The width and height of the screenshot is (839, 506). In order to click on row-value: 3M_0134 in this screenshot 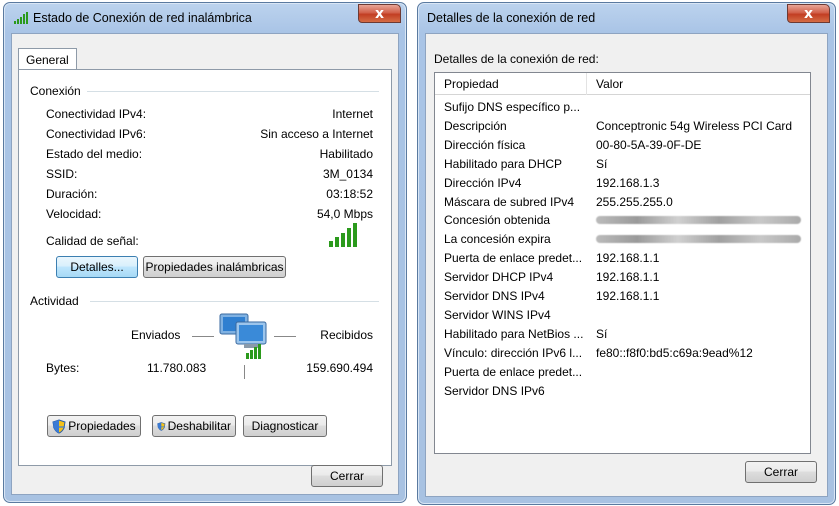, I will do `click(347, 174)`.